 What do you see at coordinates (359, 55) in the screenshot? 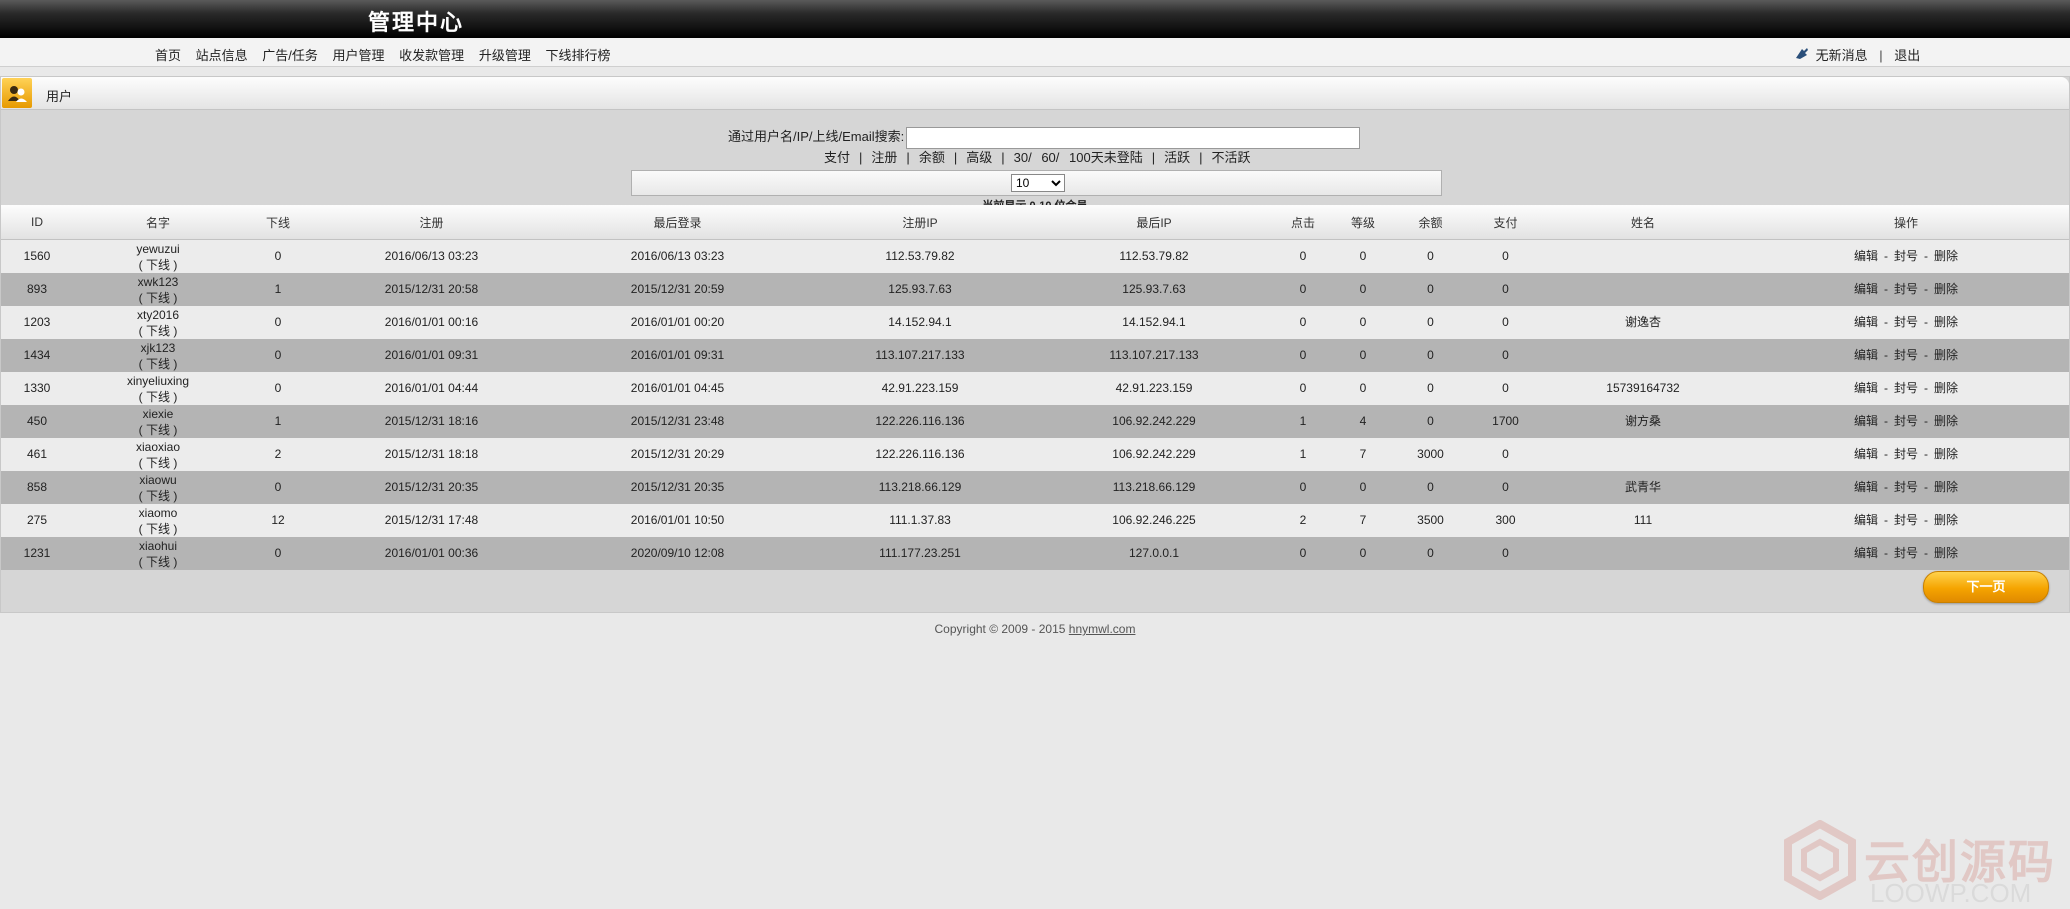
I see `nav-item-user-management: 用户管理` at bounding box center [359, 55].